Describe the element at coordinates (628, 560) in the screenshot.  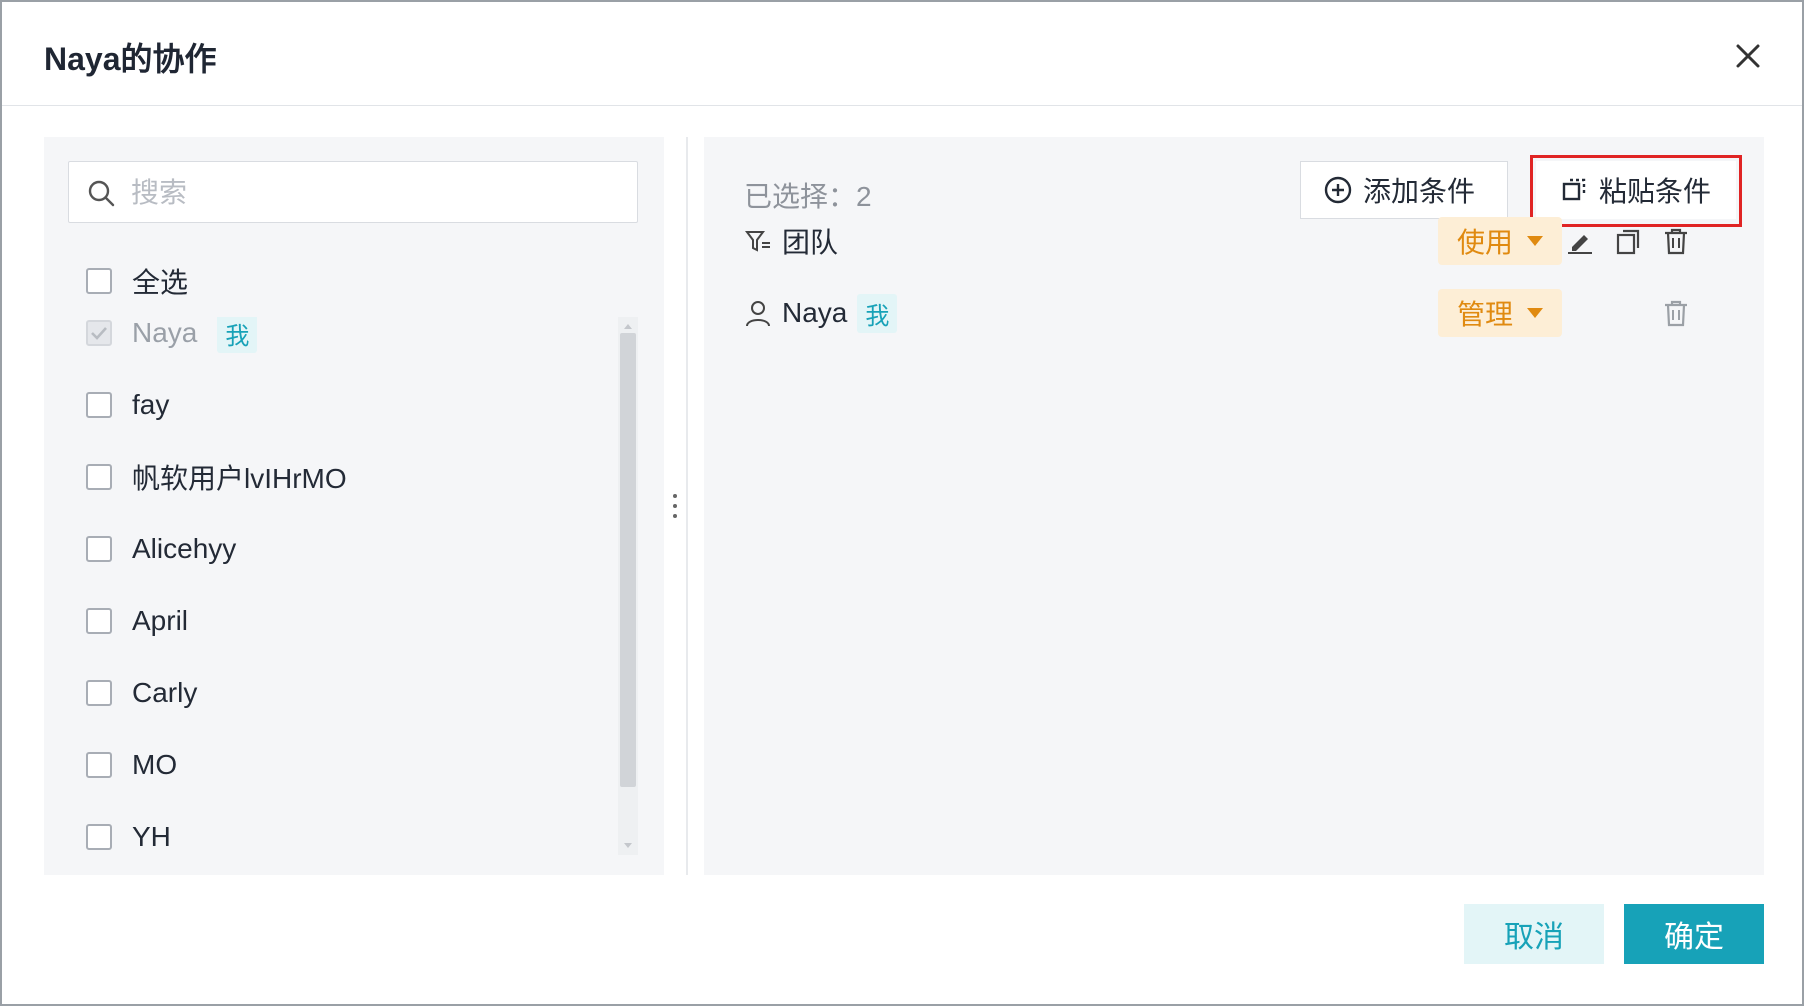
I see `scrollbar-thumb` at that location.